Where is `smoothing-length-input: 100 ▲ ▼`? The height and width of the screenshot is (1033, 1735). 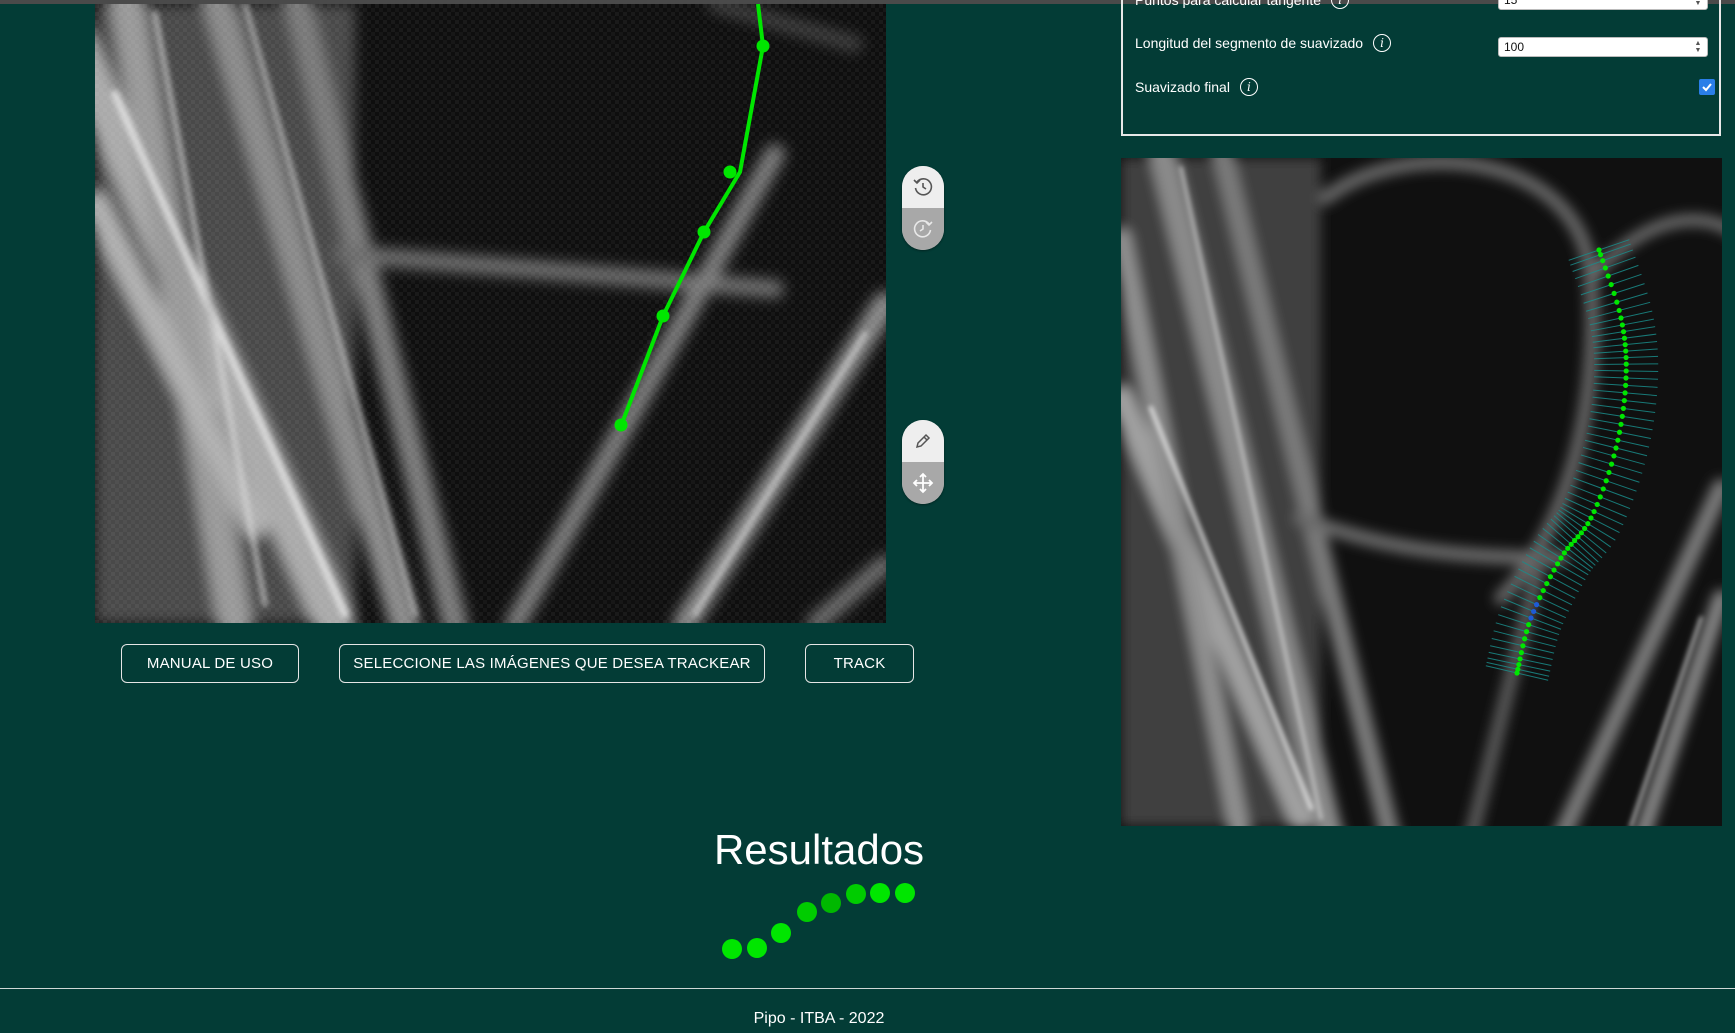
smoothing-length-input: 100 ▲ ▼ is located at coordinates (1603, 47).